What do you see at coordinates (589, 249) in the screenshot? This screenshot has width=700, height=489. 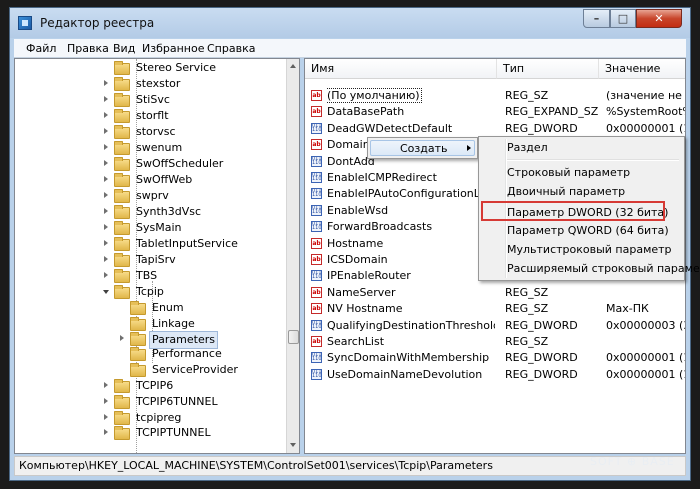 I see `submenu-item-multistring-value: Мультистроковый параметр` at bounding box center [589, 249].